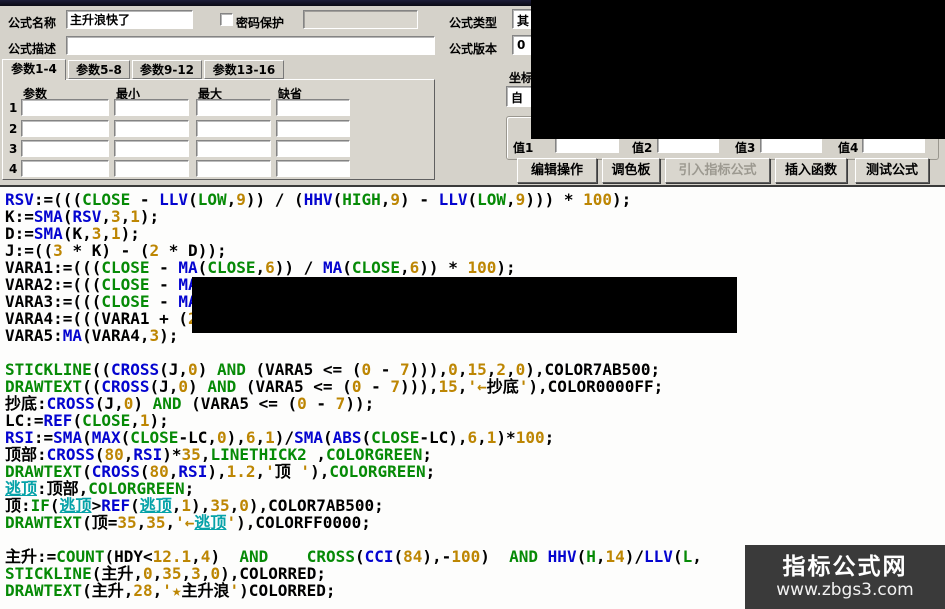  What do you see at coordinates (631, 170) in the screenshot?
I see `palette-button: 调色板` at bounding box center [631, 170].